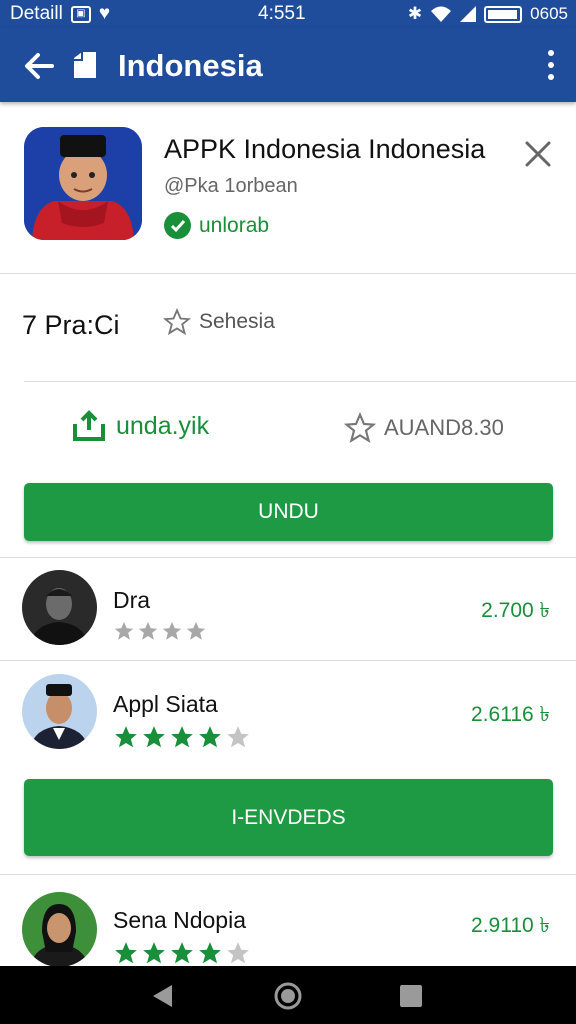 The height and width of the screenshot is (1024, 576). I want to click on app-name: APPK Indonesia Indonesia, so click(325, 149).